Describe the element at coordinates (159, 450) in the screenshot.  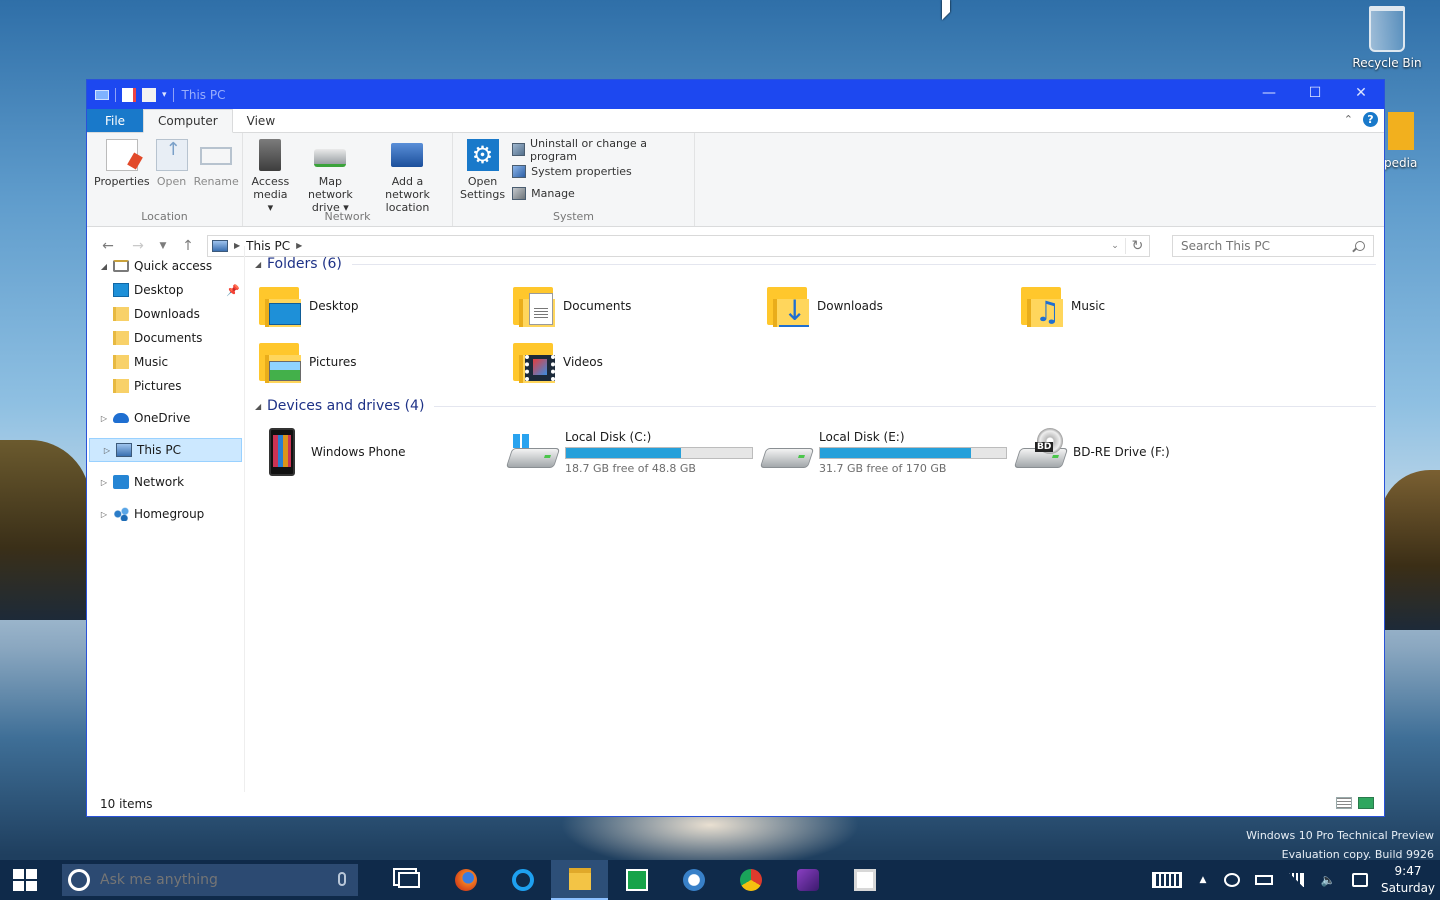
I see `nav-this-pc-label: This PC` at that location.